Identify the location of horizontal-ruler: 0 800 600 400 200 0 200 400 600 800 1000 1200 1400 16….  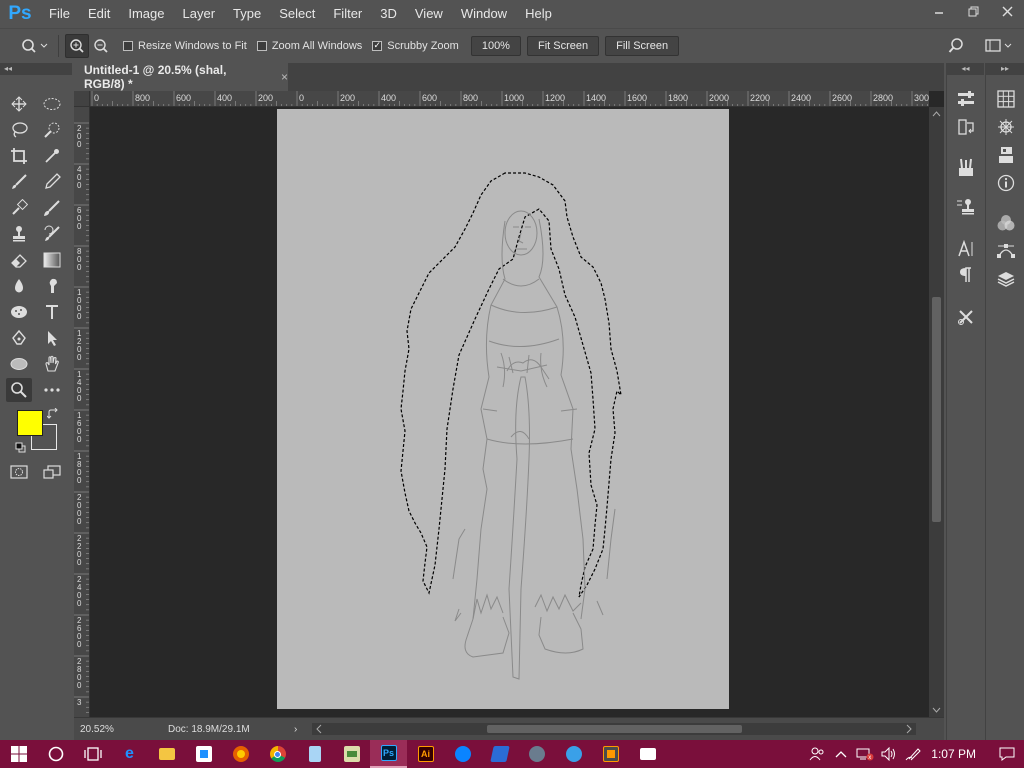
(509, 99).